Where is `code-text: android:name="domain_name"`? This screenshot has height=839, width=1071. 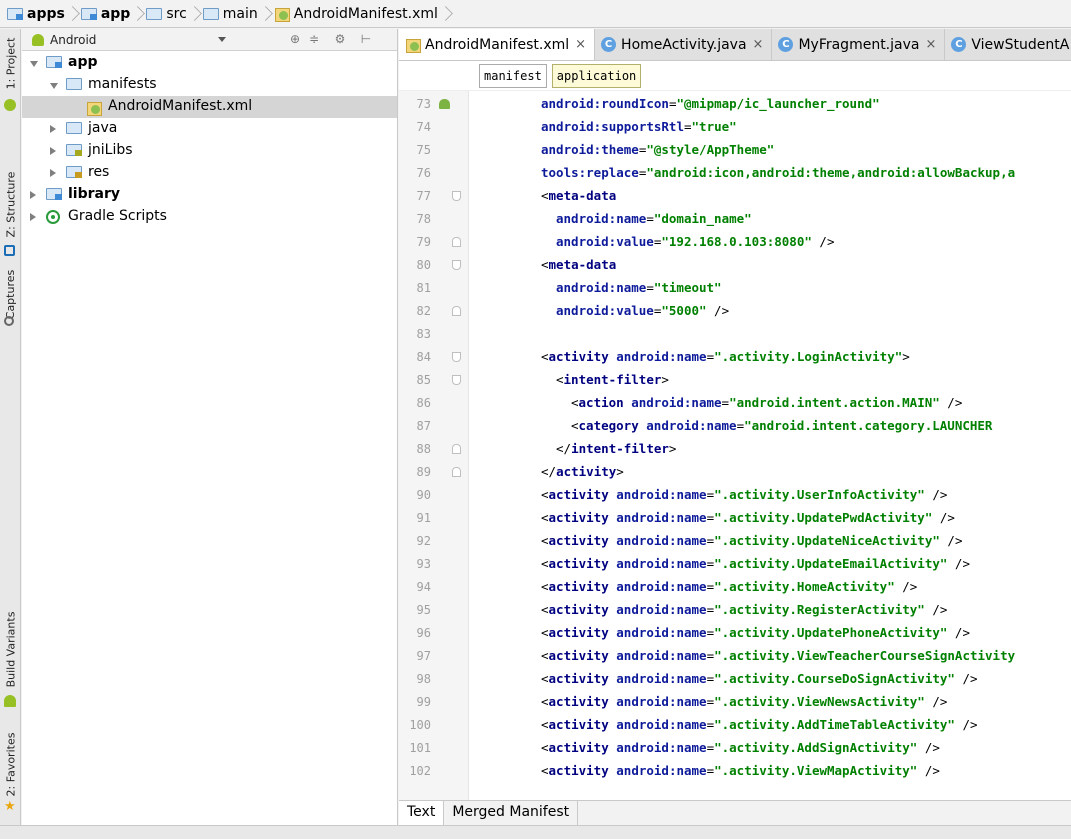
code-text: android:name="domain_name" is located at coordinates (654, 218).